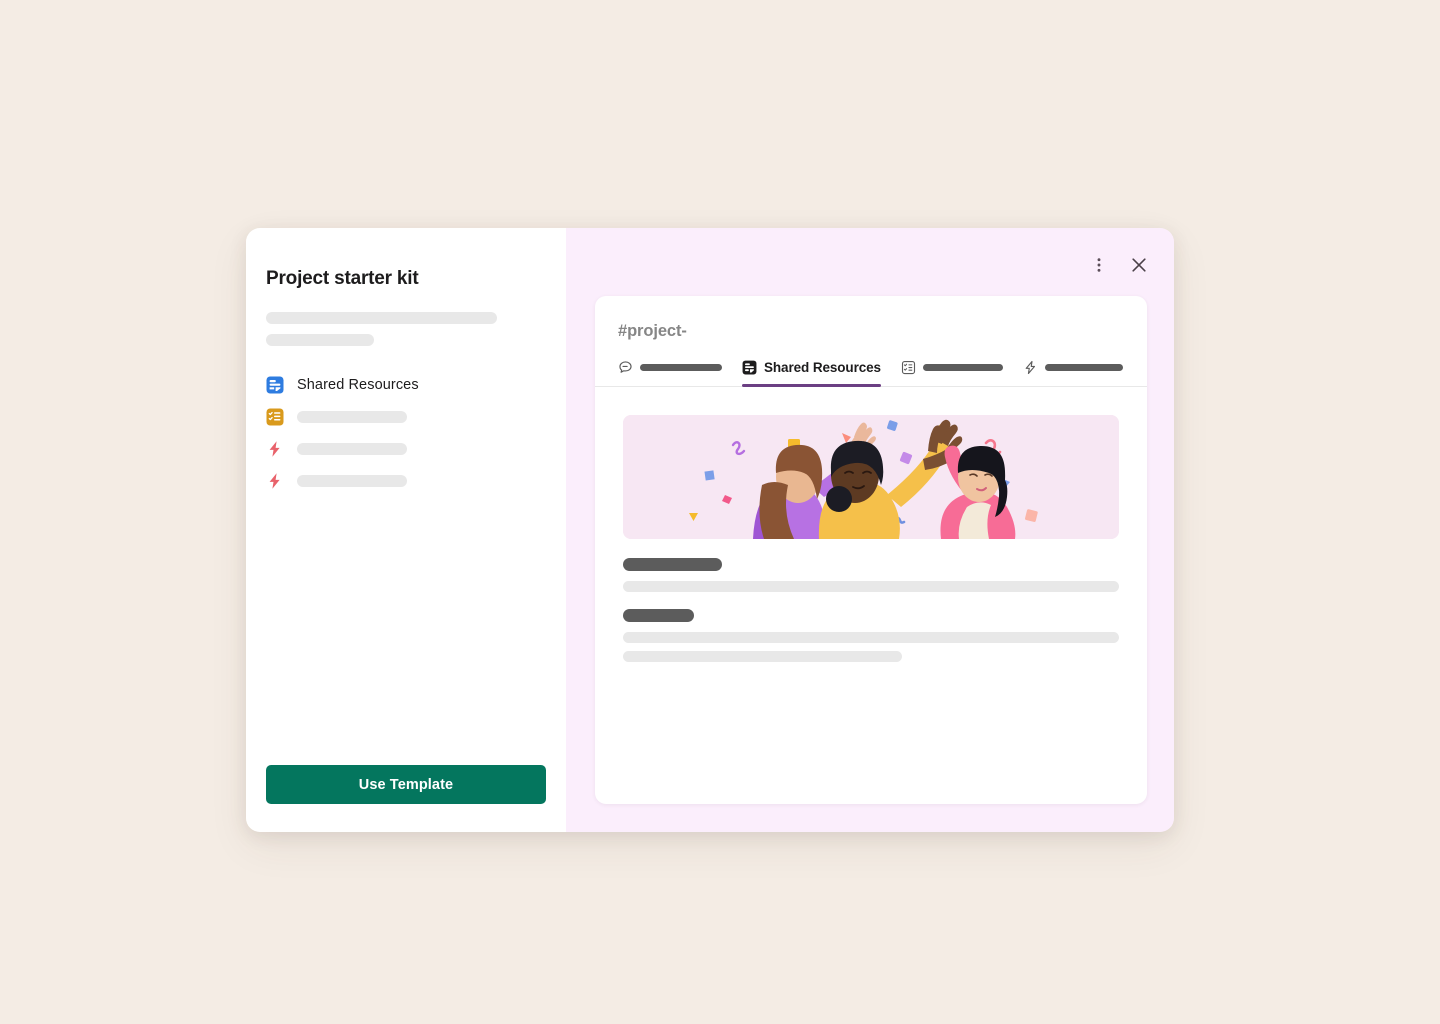 The image size is (1440, 1024). I want to click on channel-name: #project-, so click(652, 331).